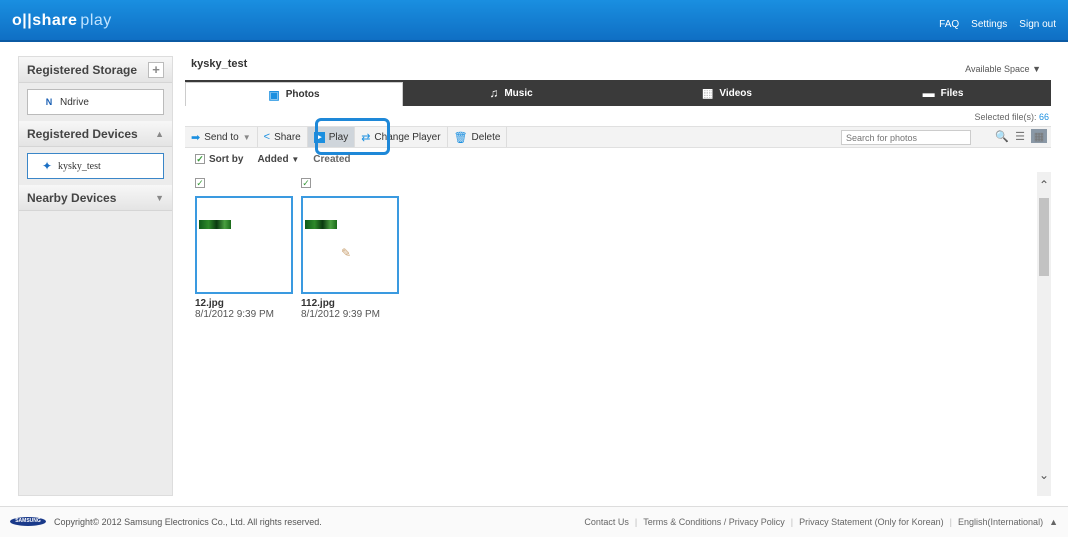 The width and height of the screenshot is (1068, 537). What do you see at coordinates (49, 102) in the screenshot?
I see `ndrive-icon: N` at bounding box center [49, 102].